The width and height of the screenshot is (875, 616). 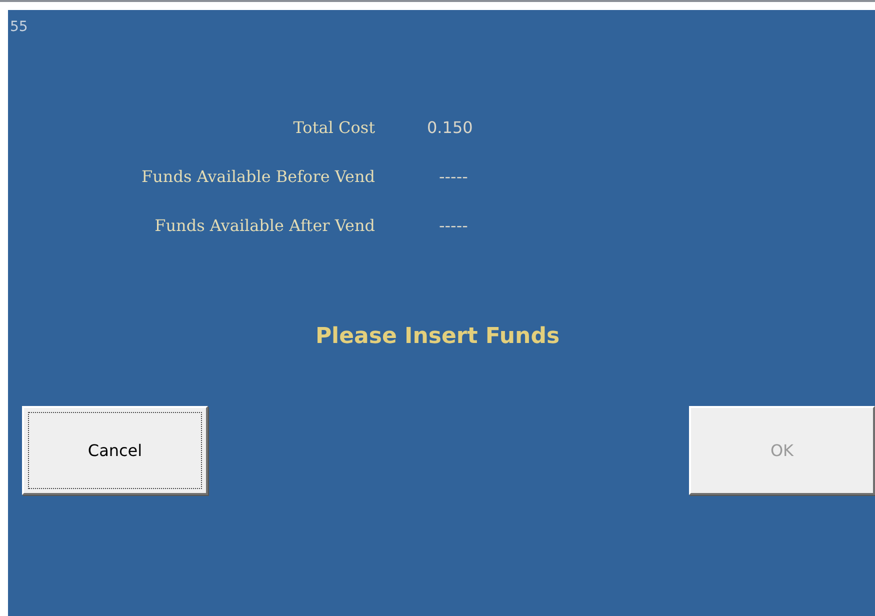 What do you see at coordinates (19, 27) in the screenshot?
I see `screen-number: 55` at bounding box center [19, 27].